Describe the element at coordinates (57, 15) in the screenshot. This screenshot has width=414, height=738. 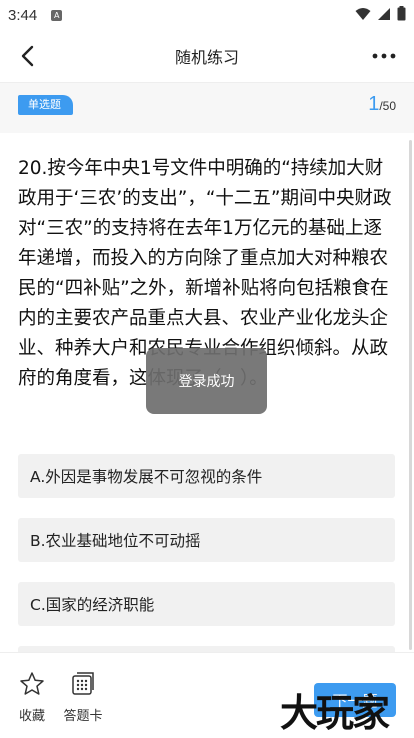
I see `notification-icon: A` at that location.